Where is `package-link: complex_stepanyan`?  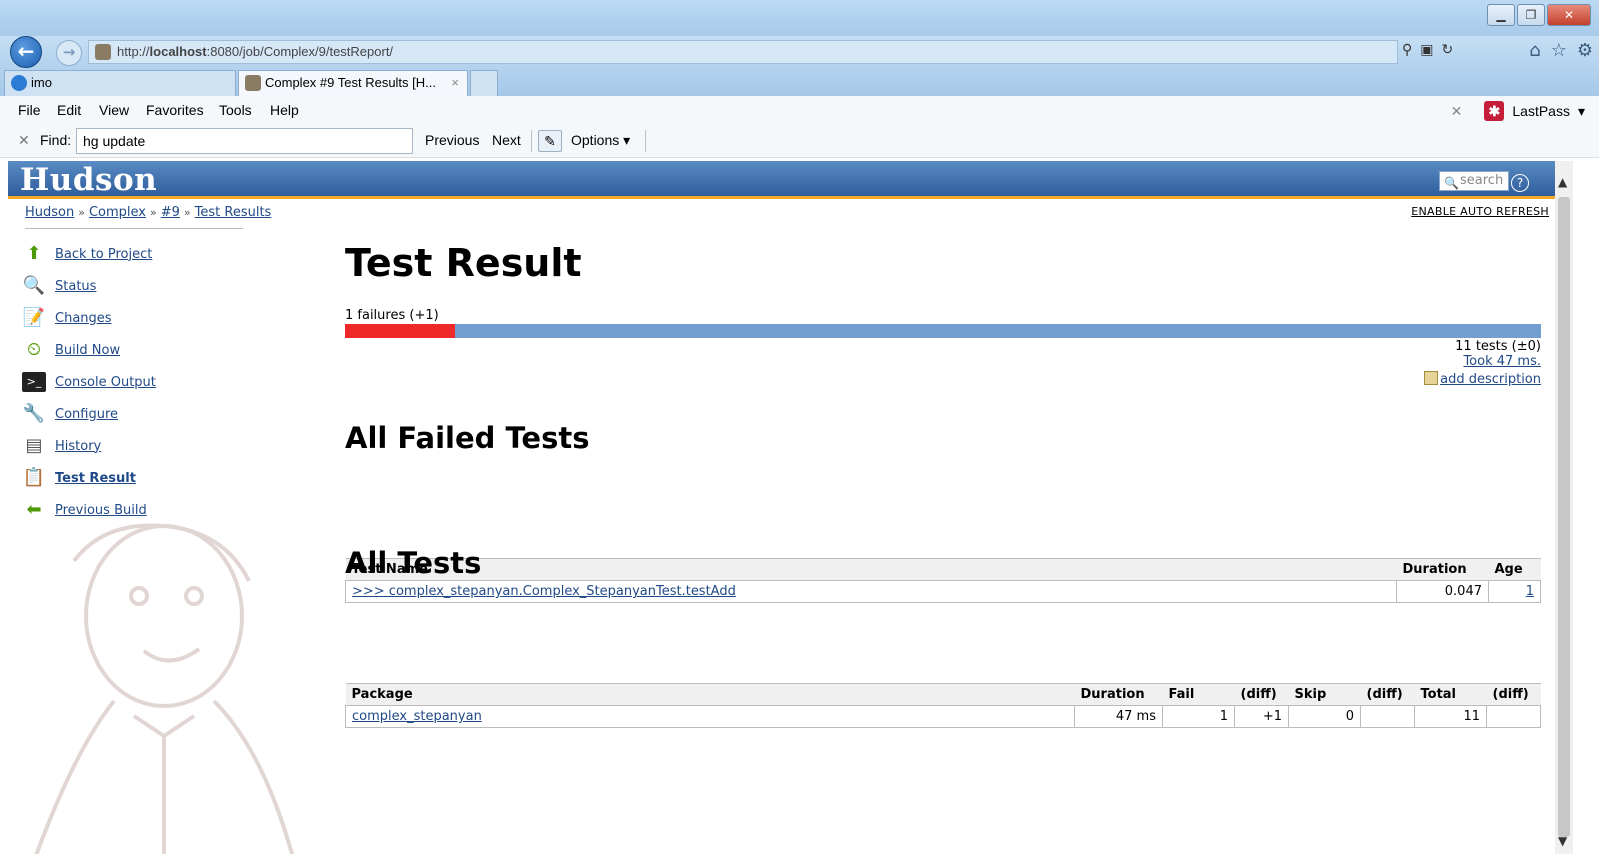 package-link: complex_stepanyan is located at coordinates (417, 716).